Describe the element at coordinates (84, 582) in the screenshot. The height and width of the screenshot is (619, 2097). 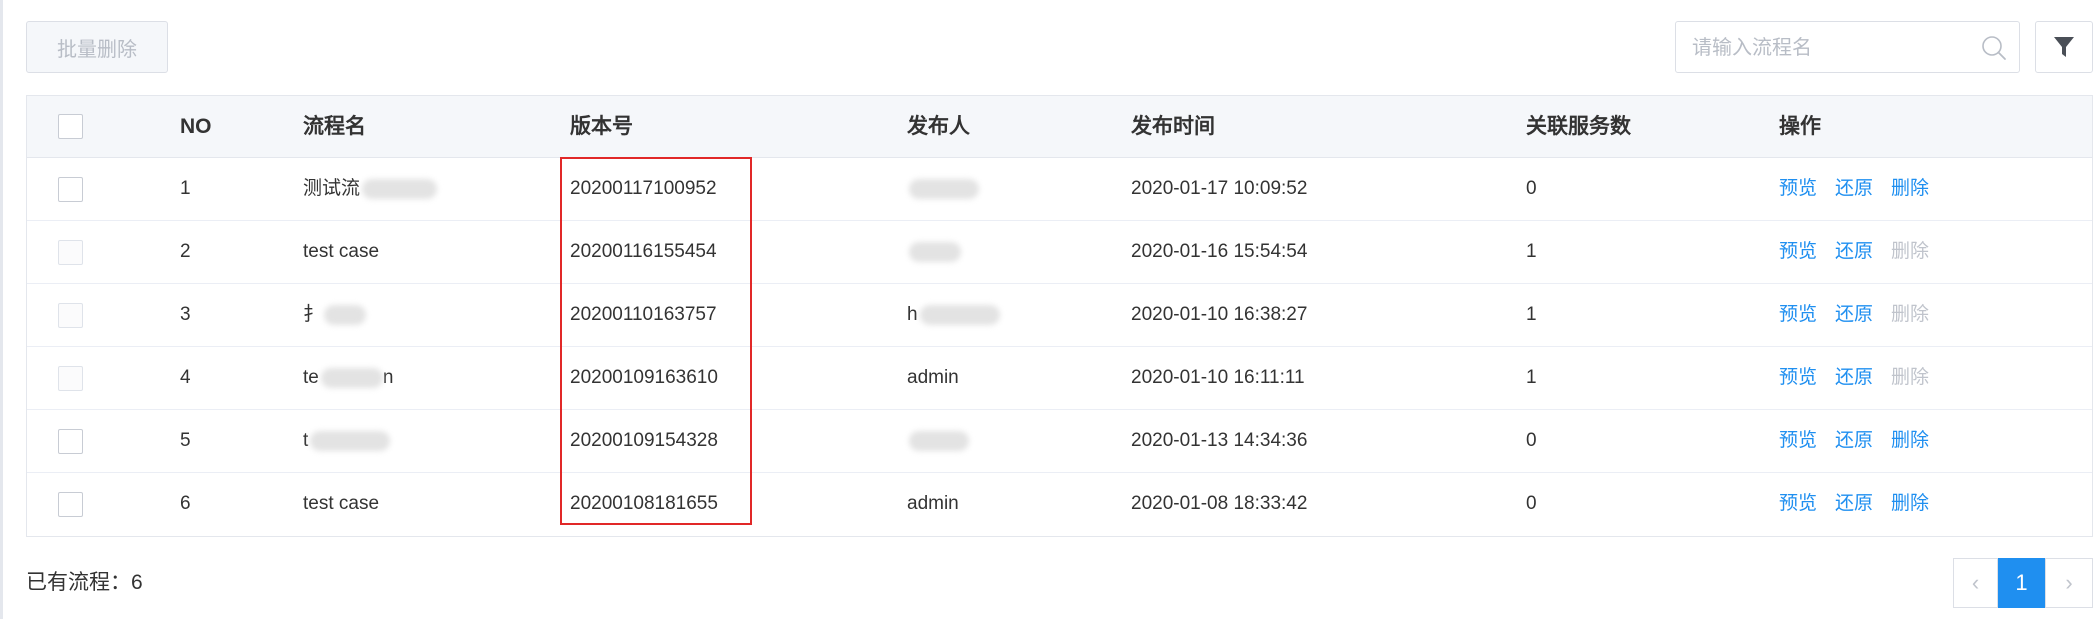
I see `total-flow-count: 已有流程：6` at that location.